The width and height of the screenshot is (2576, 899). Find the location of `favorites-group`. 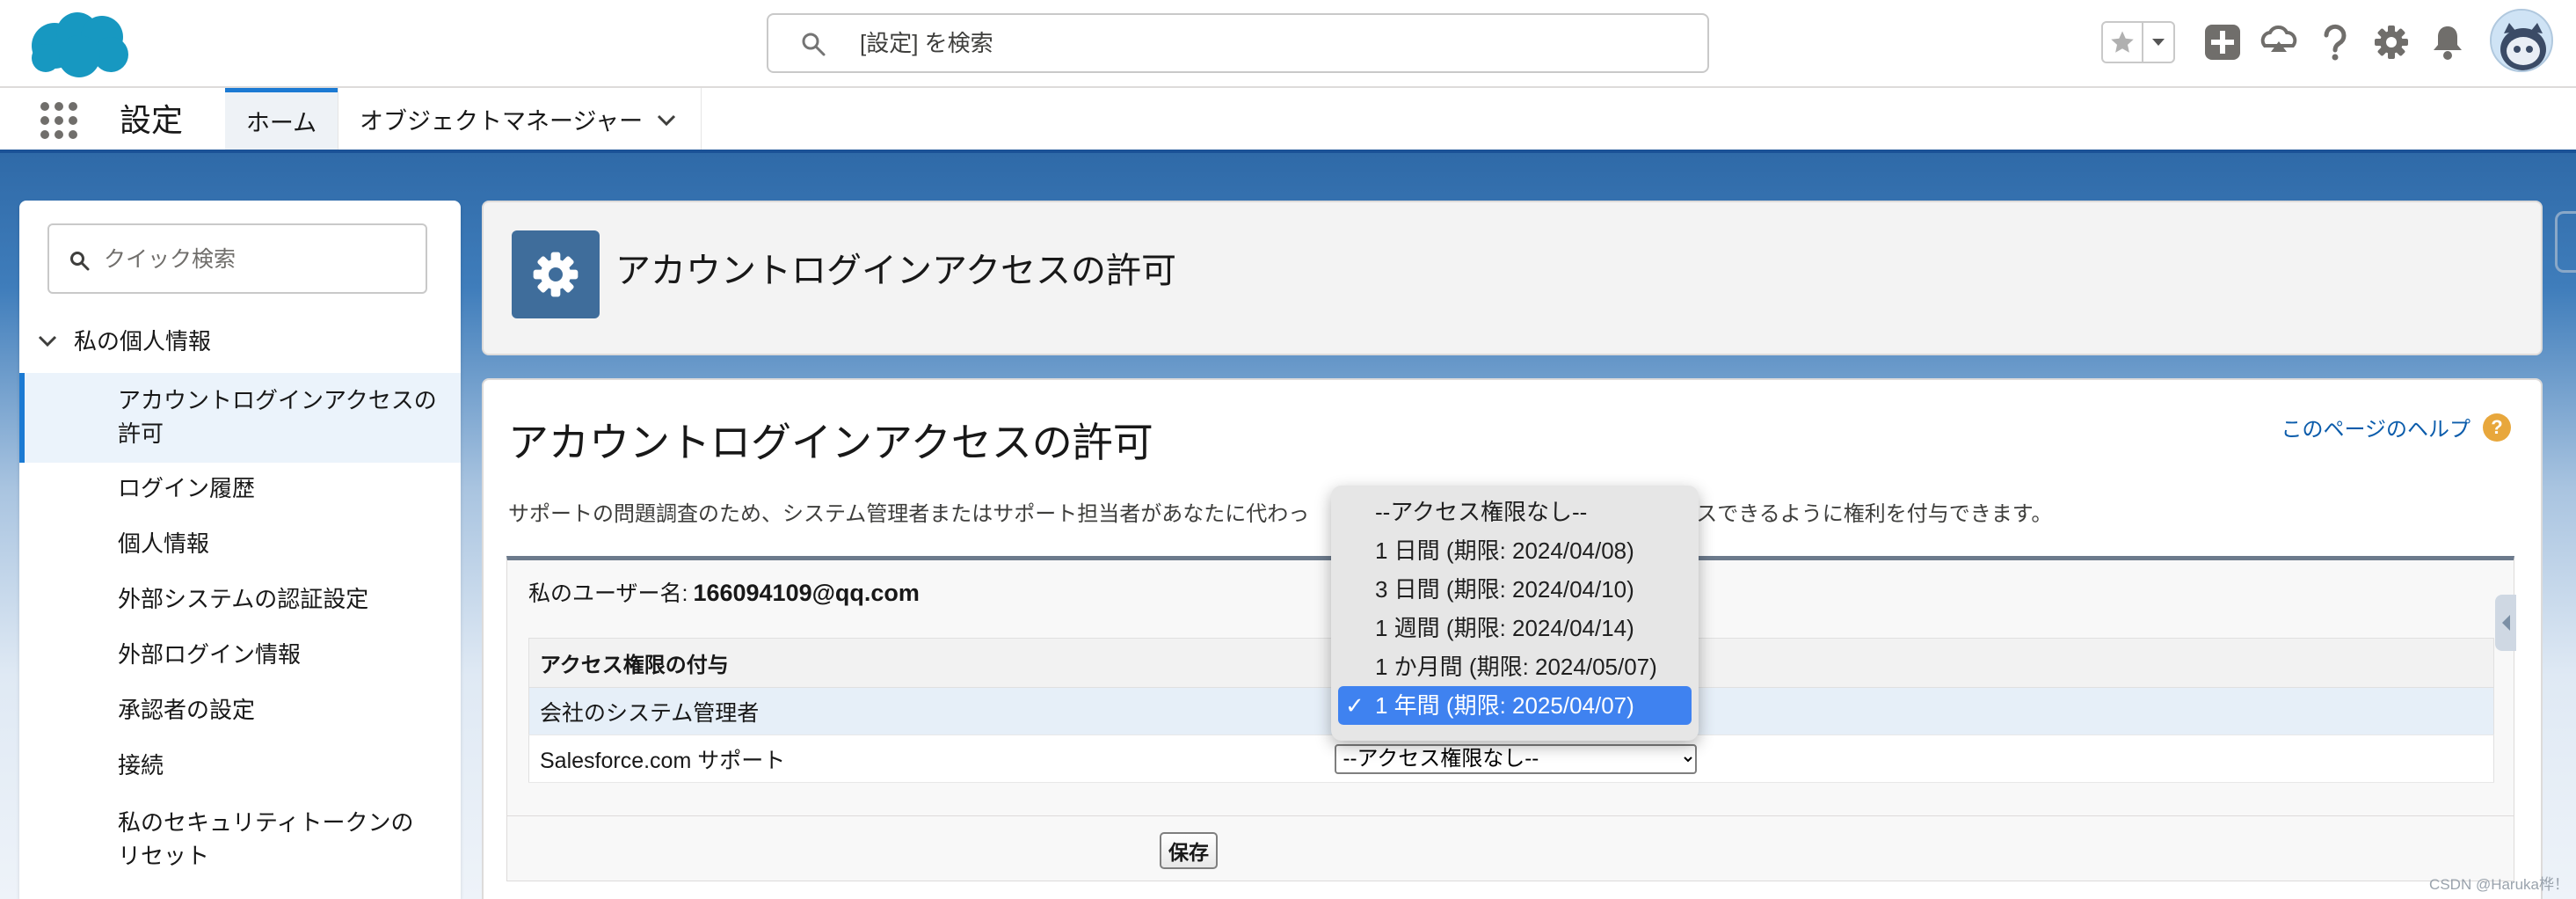

favorites-group is located at coordinates (2138, 42).